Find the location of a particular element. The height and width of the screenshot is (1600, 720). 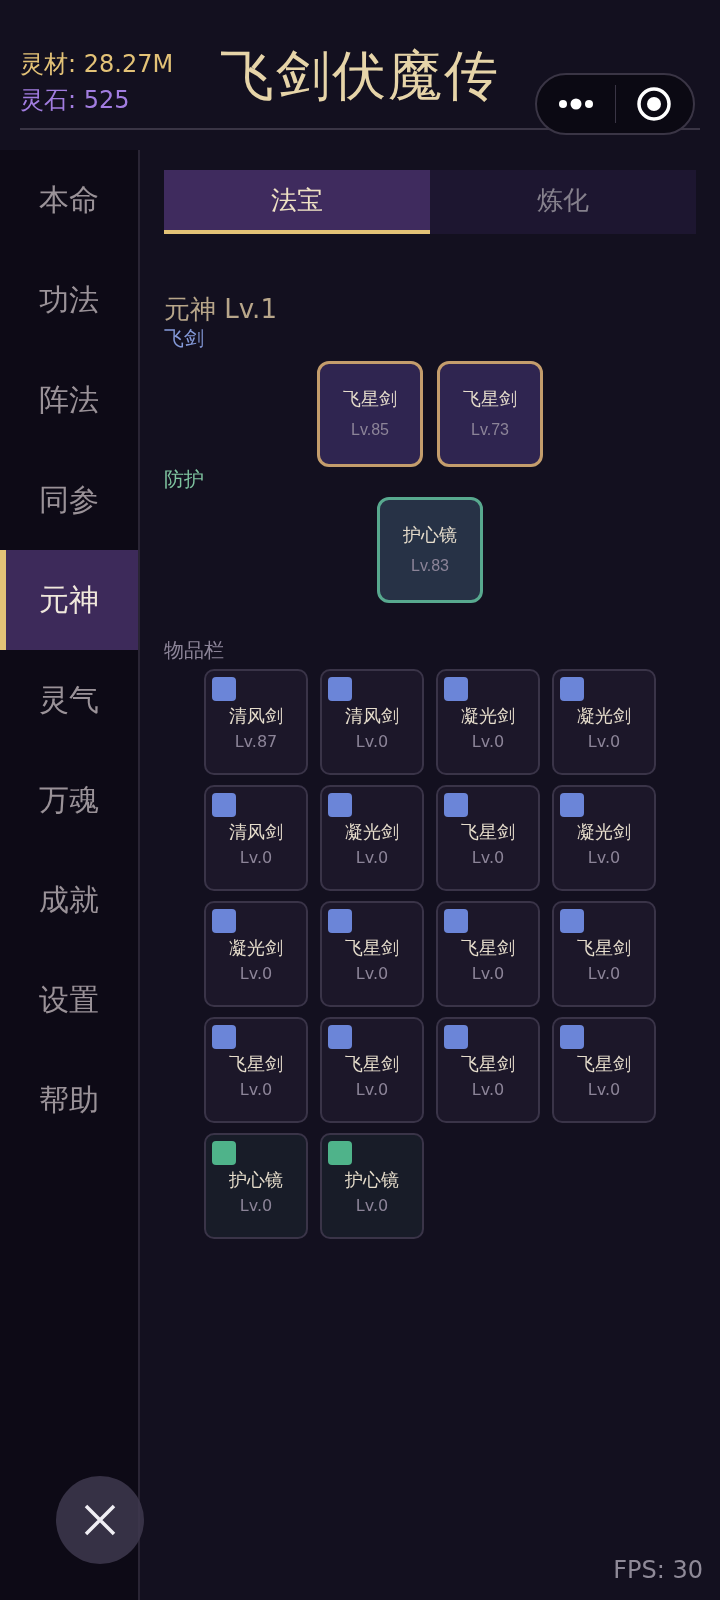

close-icon is located at coordinates (100, 1520).